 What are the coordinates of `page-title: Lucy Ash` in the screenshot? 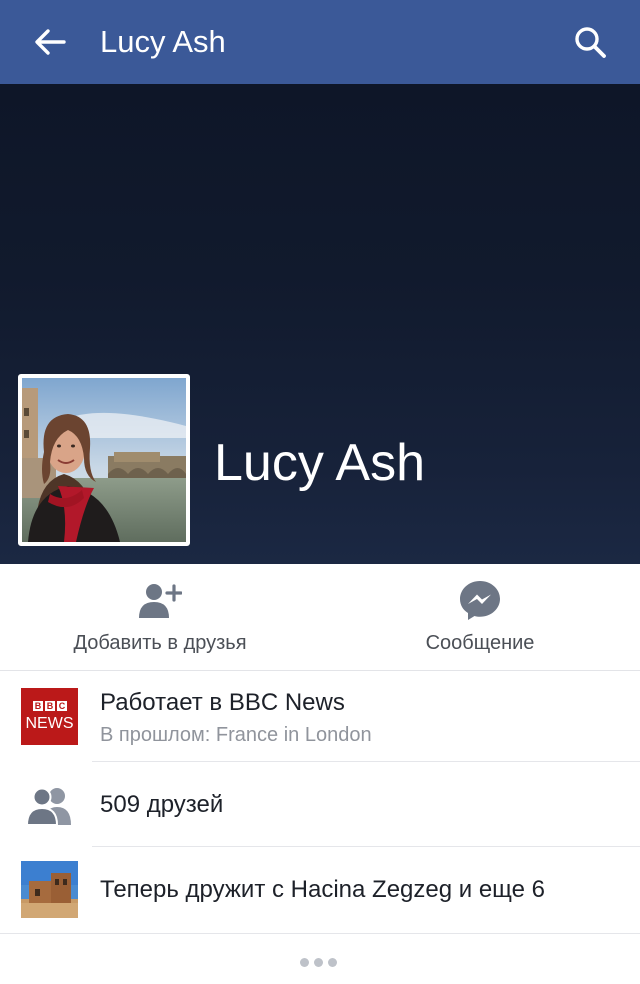 It's located at (163, 41).